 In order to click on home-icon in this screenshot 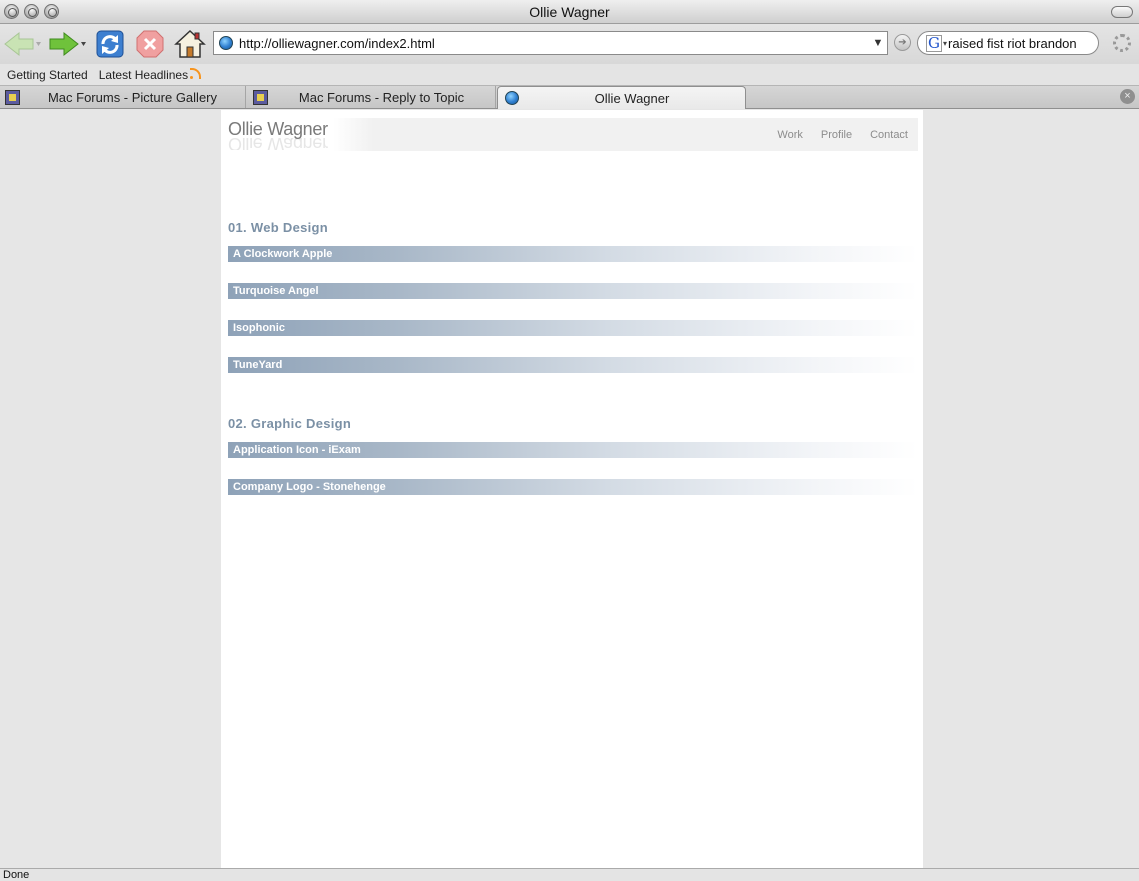, I will do `click(190, 43)`.